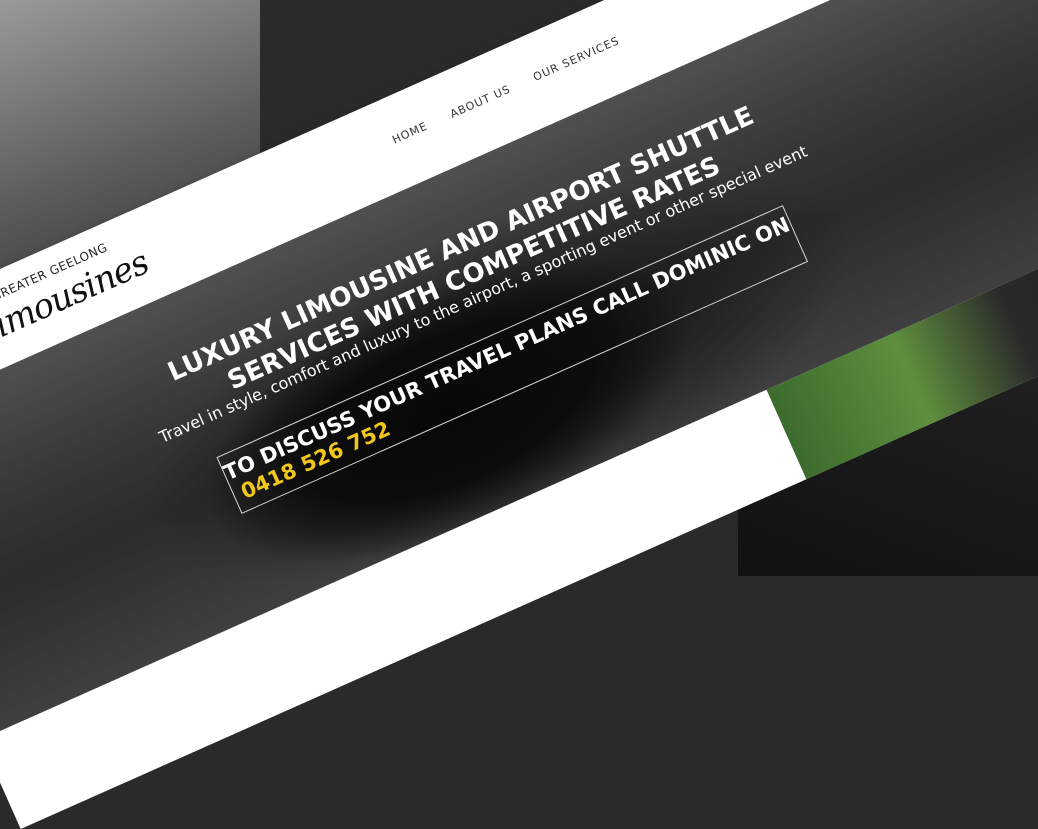 This screenshot has height=829, width=1038. Describe the element at coordinates (576, 59) in the screenshot. I see `nav-item-our-services: OUR SERVICES` at that location.